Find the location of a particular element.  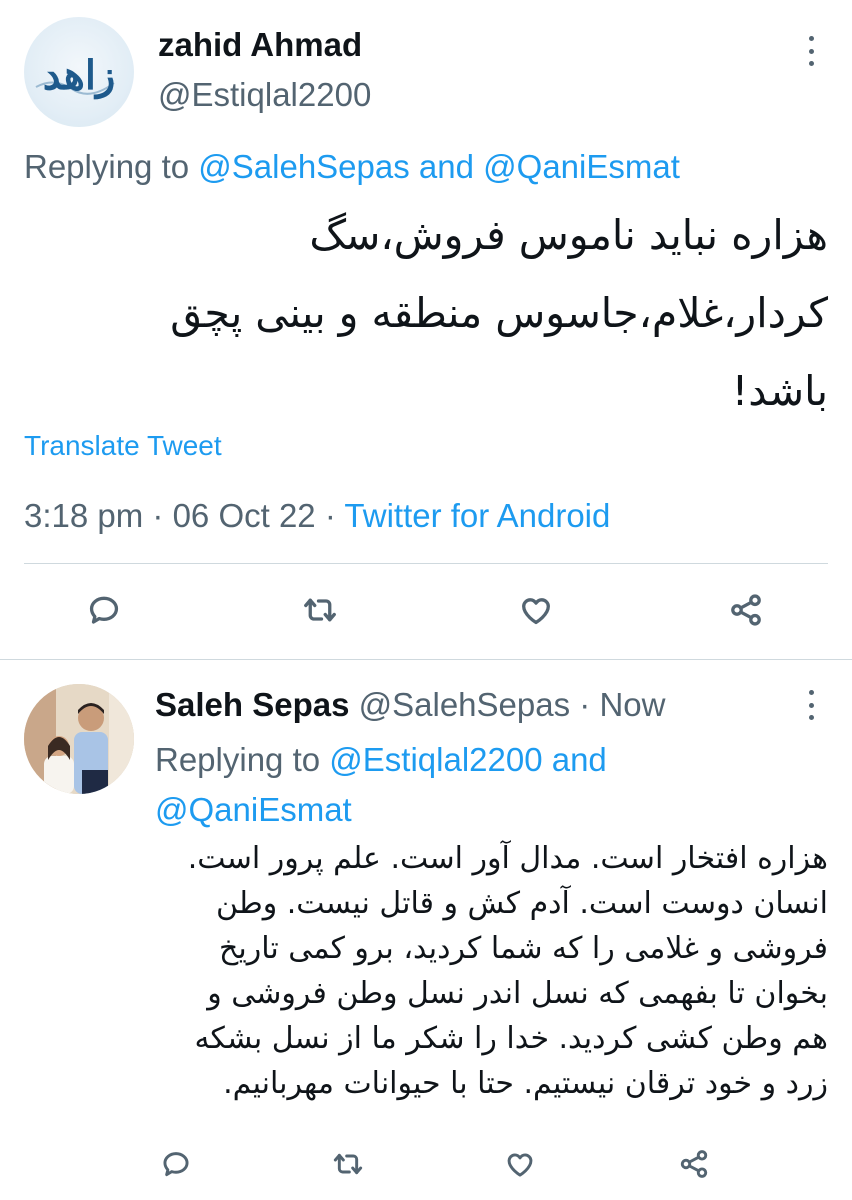

replying-to: Replying to @Estiqlal2200 and @QaniEsmat is located at coordinates (435, 785).